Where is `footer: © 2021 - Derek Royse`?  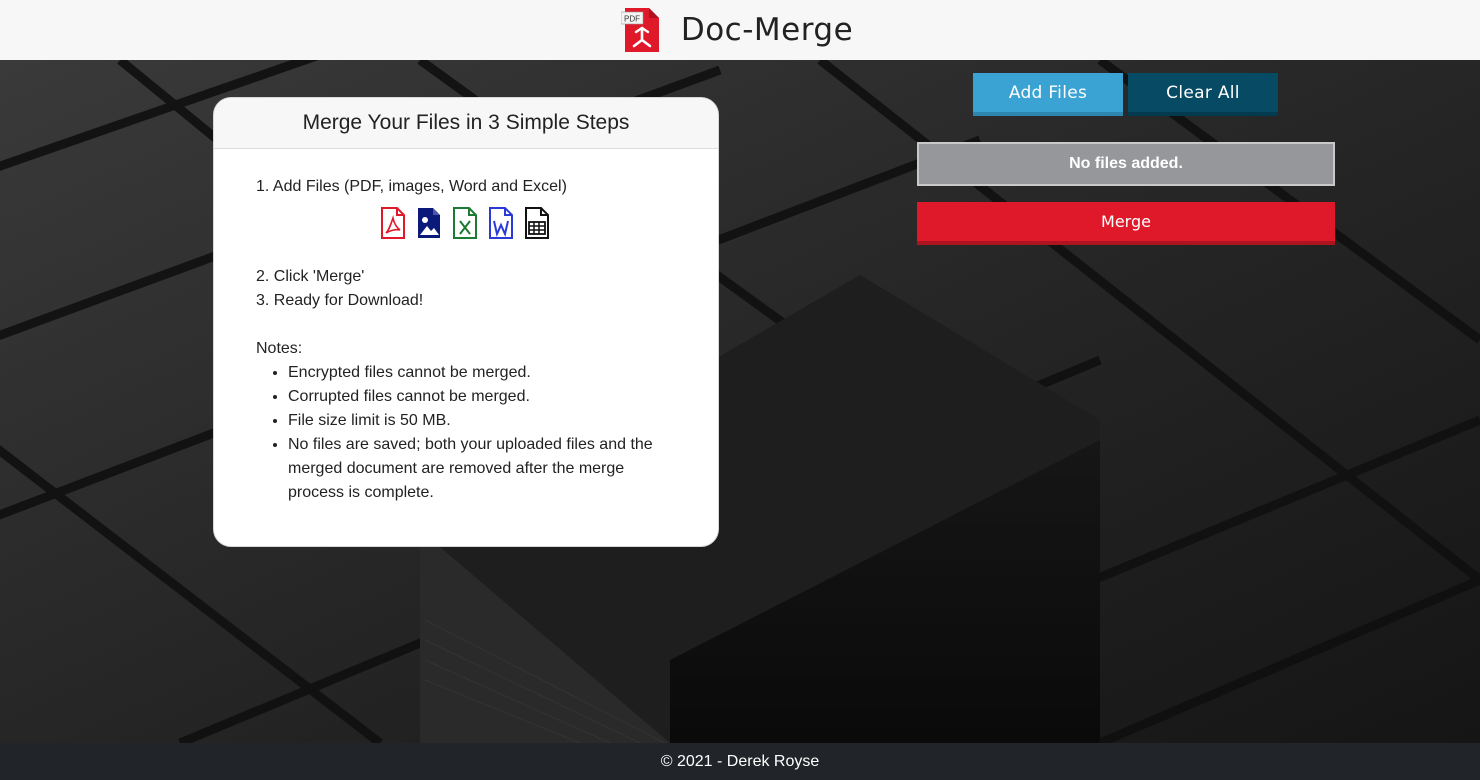 footer: © 2021 - Derek Royse is located at coordinates (740, 761).